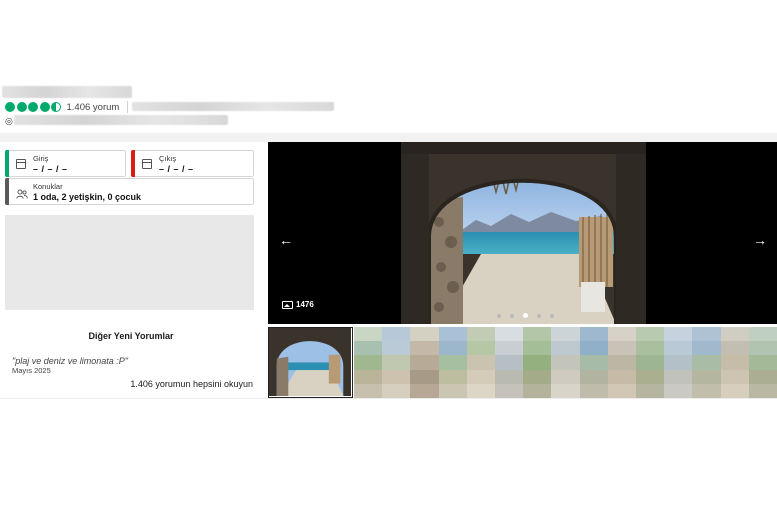 The width and height of the screenshot is (777, 510). What do you see at coordinates (760, 240) in the screenshot?
I see `arrow-right-icon: →` at bounding box center [760, 240].